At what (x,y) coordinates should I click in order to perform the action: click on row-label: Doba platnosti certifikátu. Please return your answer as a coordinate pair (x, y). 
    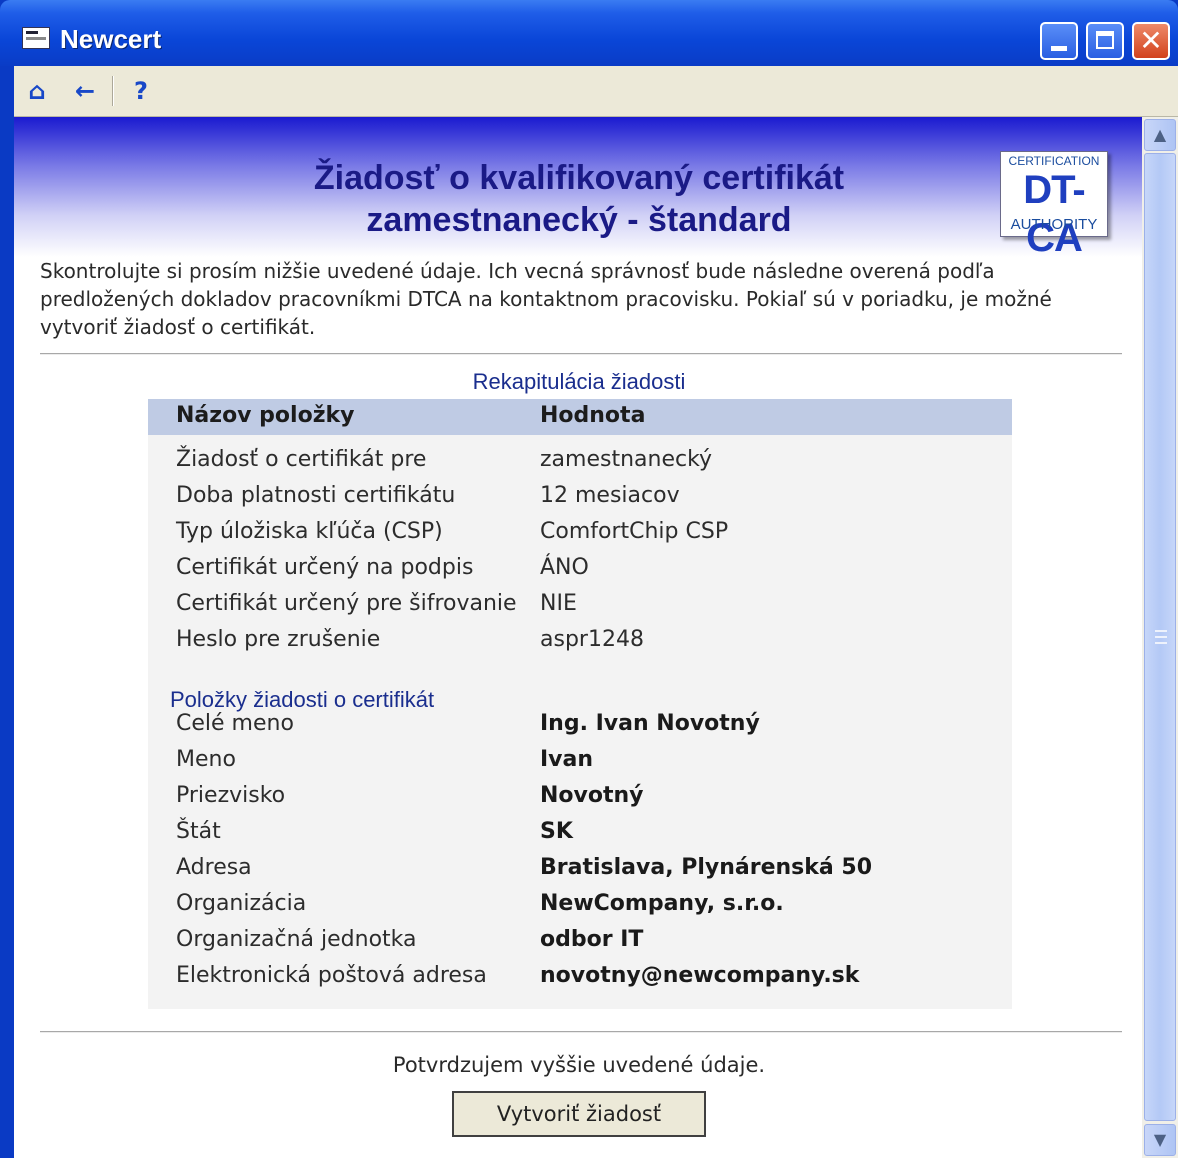
    Looking at the image, I should click on (316, 495).